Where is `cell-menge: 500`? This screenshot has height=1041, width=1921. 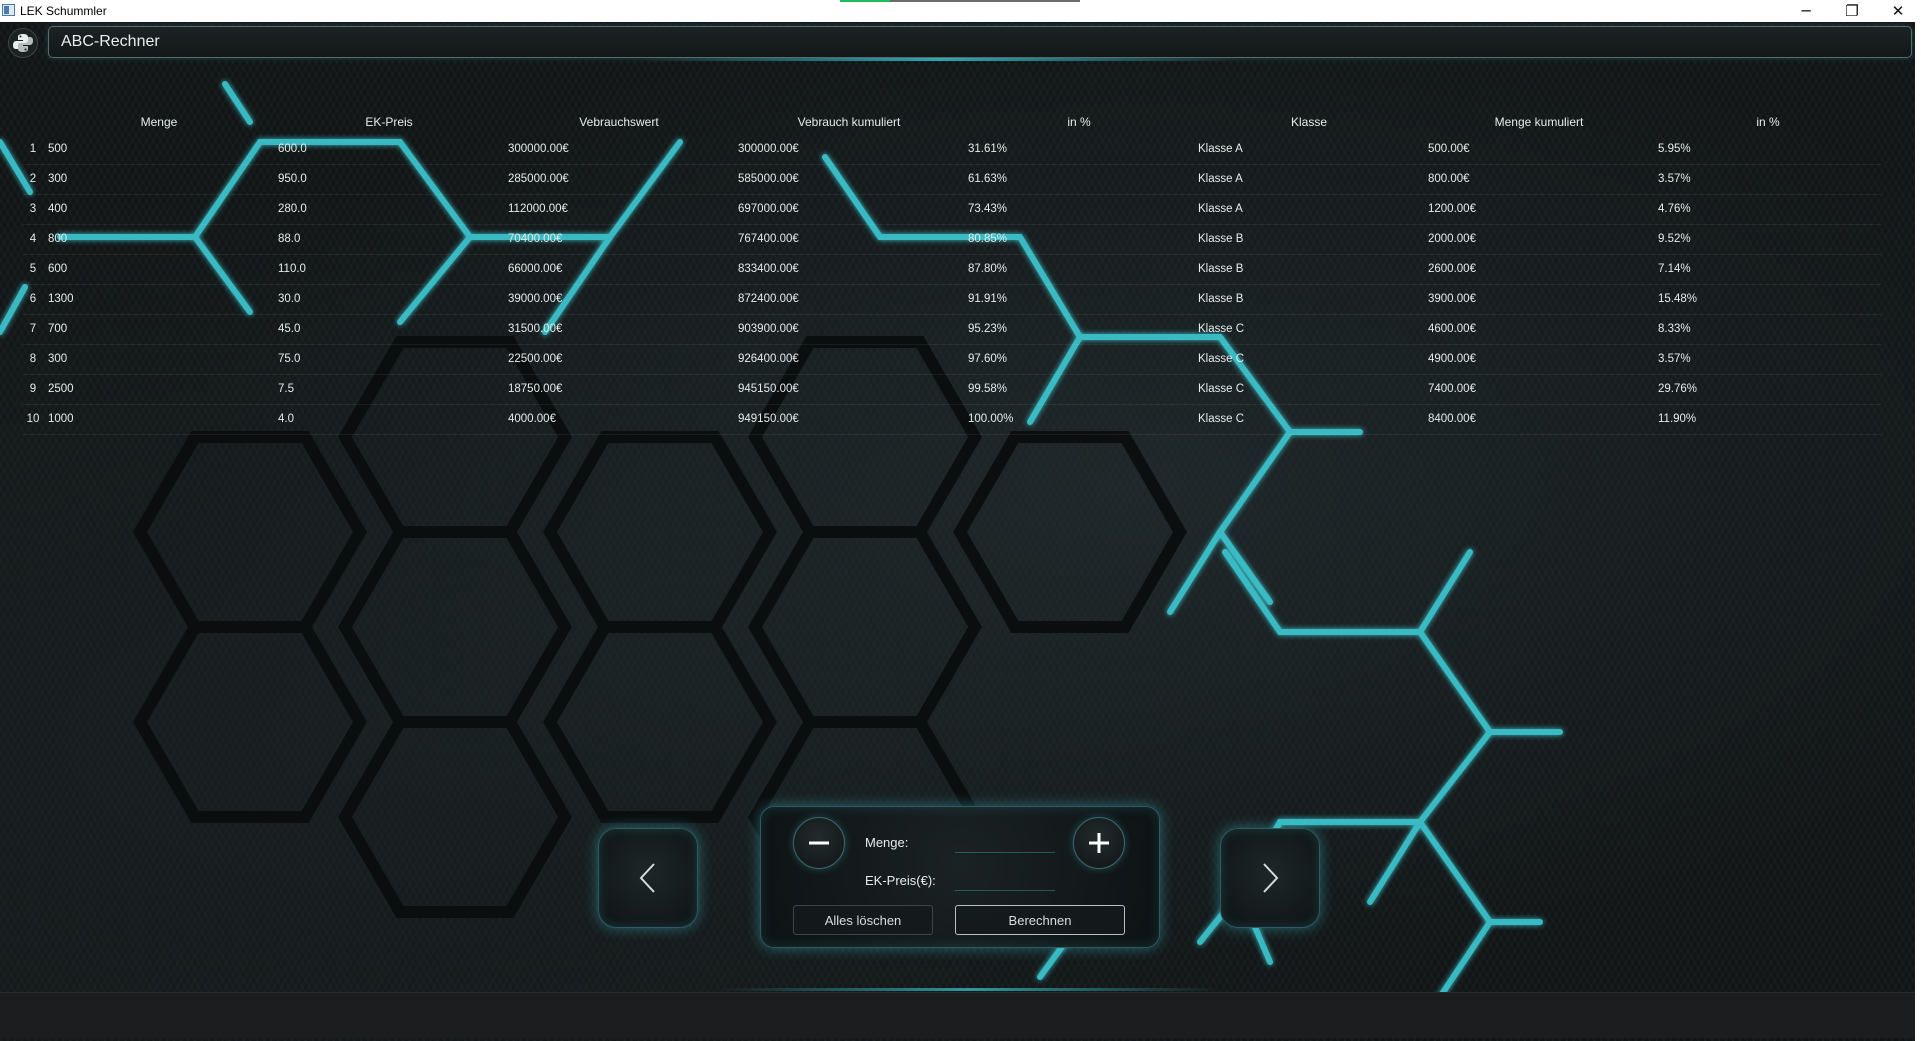 cell-menge: 500 is located at coordinates (159, 149).